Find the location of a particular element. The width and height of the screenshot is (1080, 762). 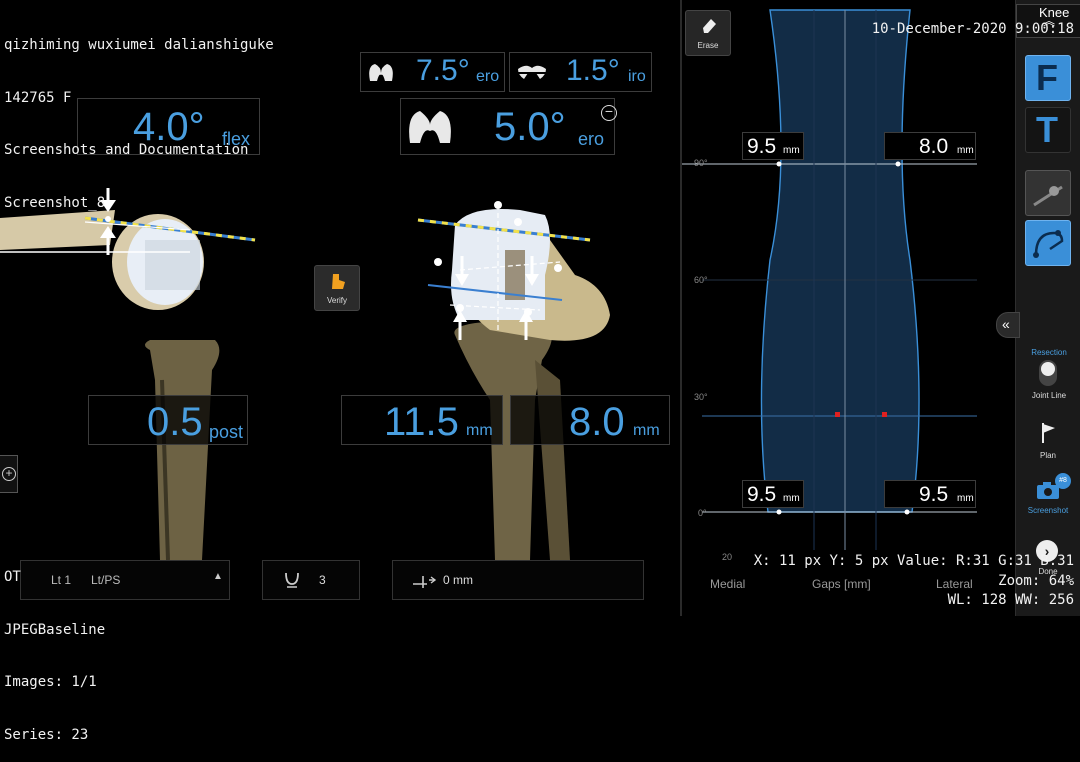

series-number: Series: 23 is located at coordinates (46, 734).